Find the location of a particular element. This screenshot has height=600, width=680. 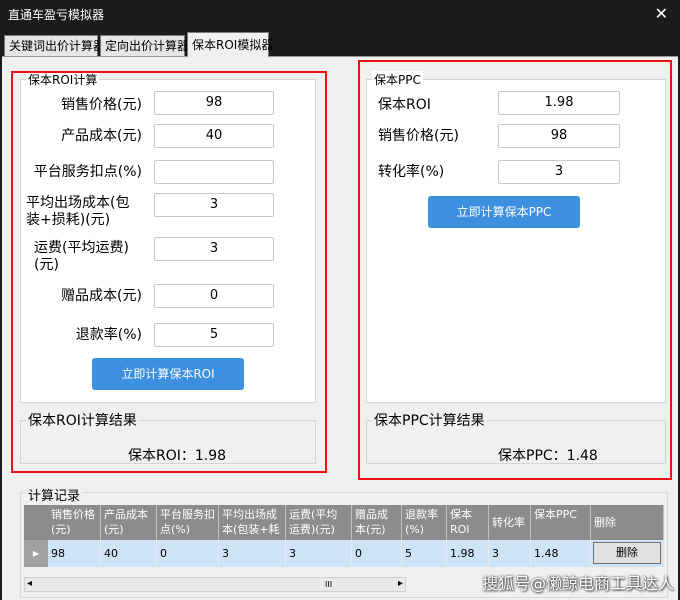

col-header-breakeven-ppc: 保本PPC is located at coordinates (561, 522).